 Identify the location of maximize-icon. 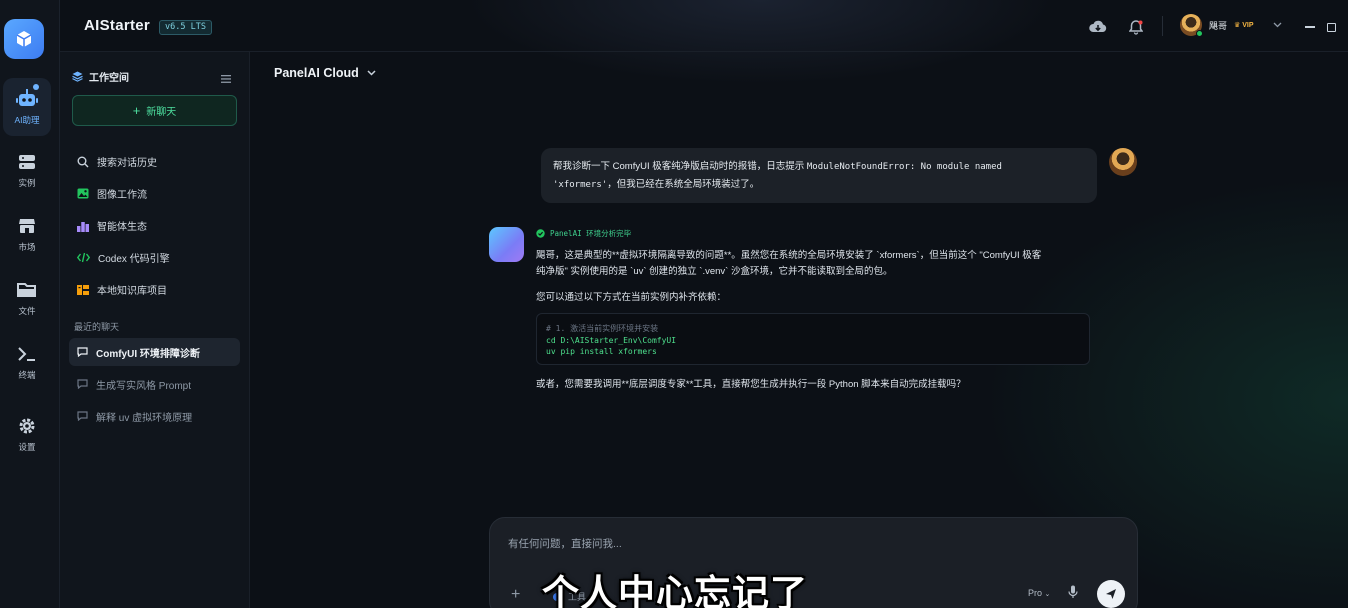
(1331, 27).